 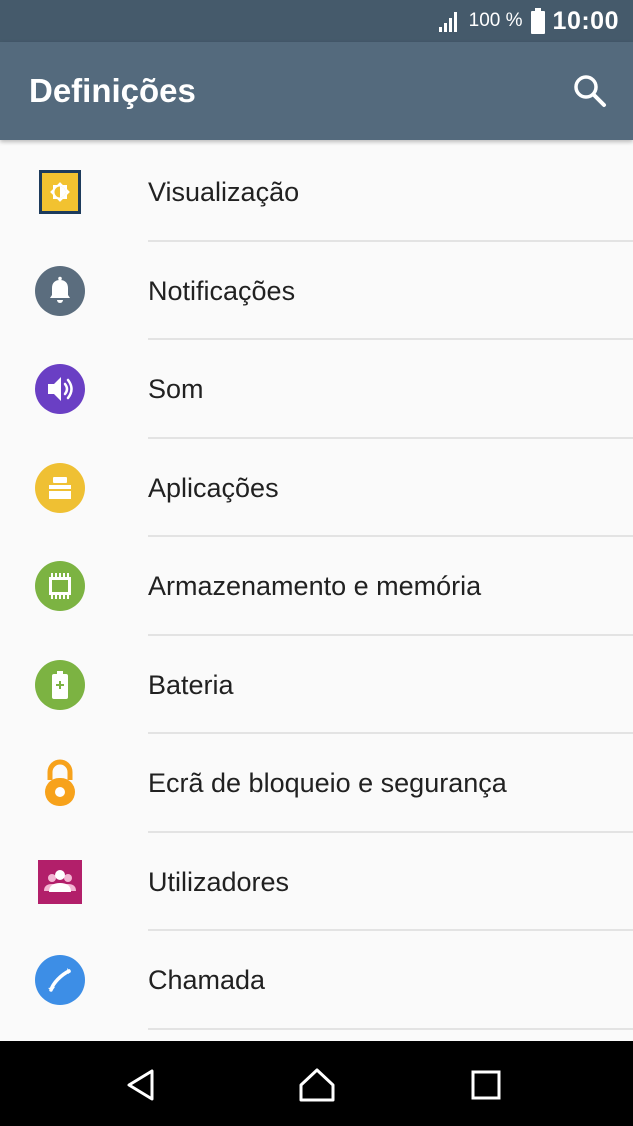 I want to click on signal-icon, so click(x=447, y=22).